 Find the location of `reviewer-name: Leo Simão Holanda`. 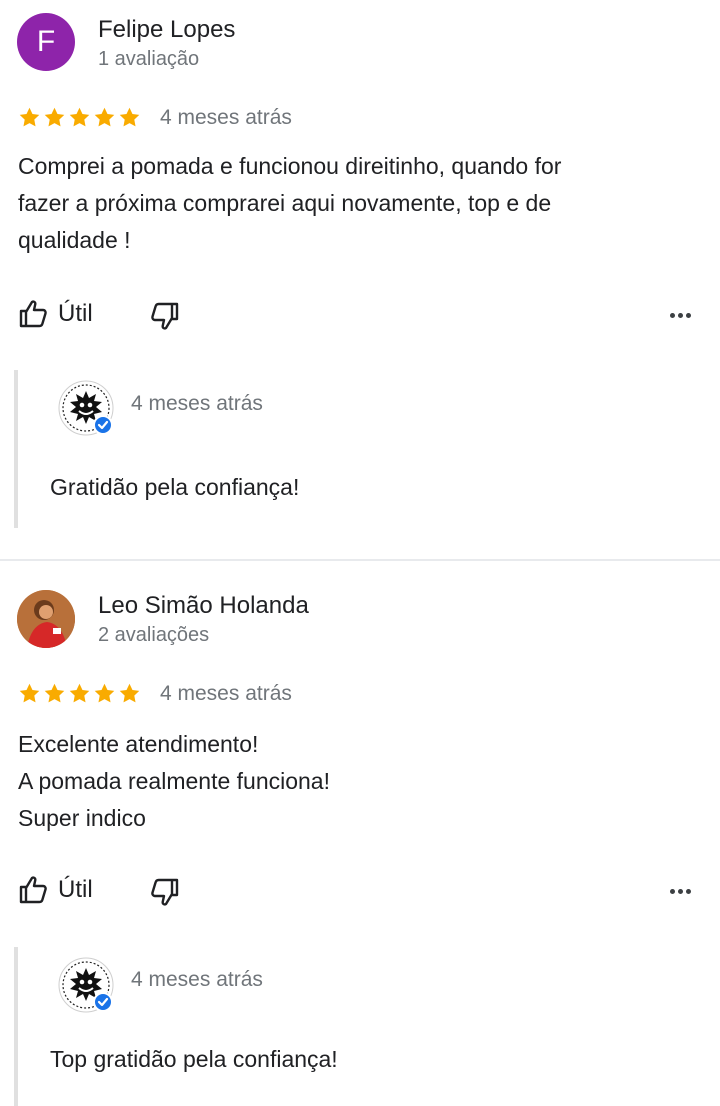

reviewer-name: Leo Simão Holanda is located at coordinates (203, 606).